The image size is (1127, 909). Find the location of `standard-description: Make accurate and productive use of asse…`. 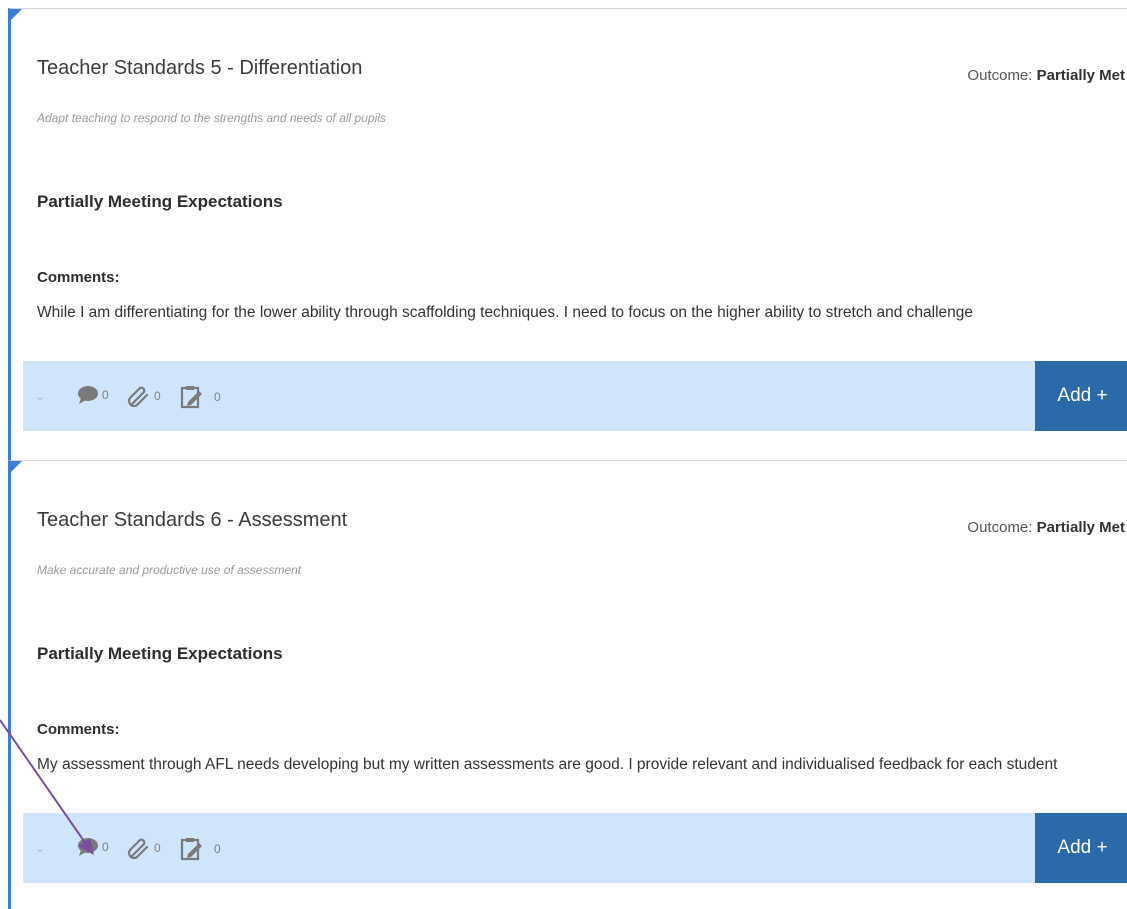

standard-description: Make accurate and productive use of asse… is located at coordinates (169, 570).